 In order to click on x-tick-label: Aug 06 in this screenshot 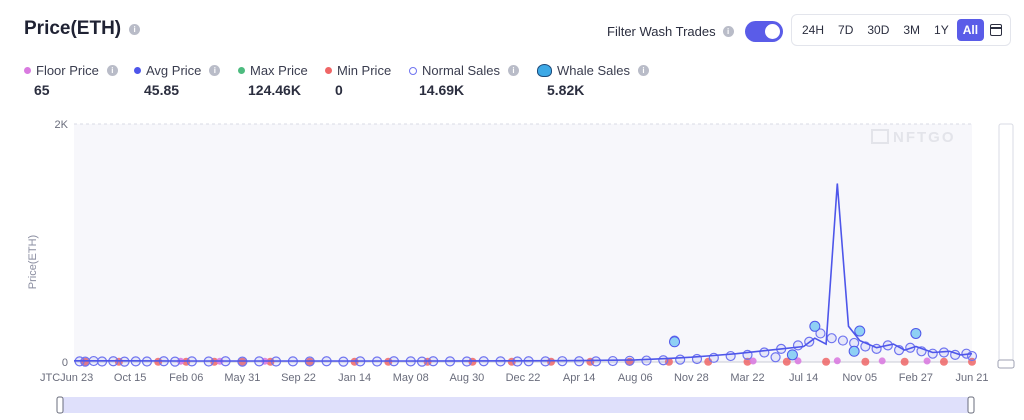, I will do `click(635, 378)`.